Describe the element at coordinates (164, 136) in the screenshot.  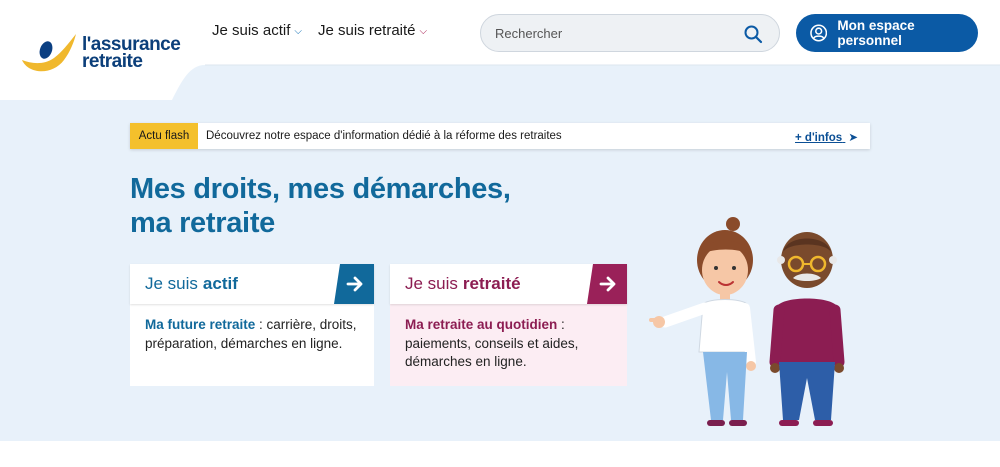
I see `flash-badge: Actu flash` at that location.